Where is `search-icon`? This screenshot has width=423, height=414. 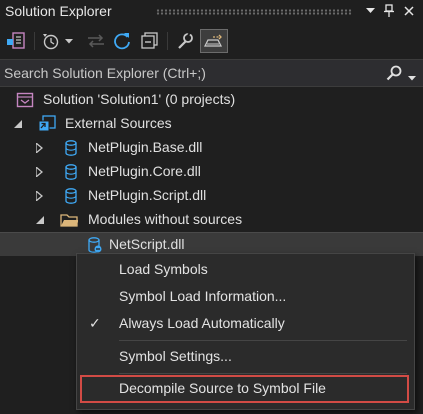
search-icon is located at coordinates (394, 73).